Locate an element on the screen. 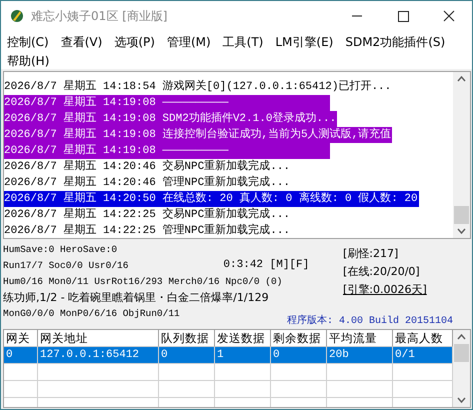 Image resolution: width=473 pixels, height=410 pixels. column-header: 剩余数据 is located at coordinates (299, 338).